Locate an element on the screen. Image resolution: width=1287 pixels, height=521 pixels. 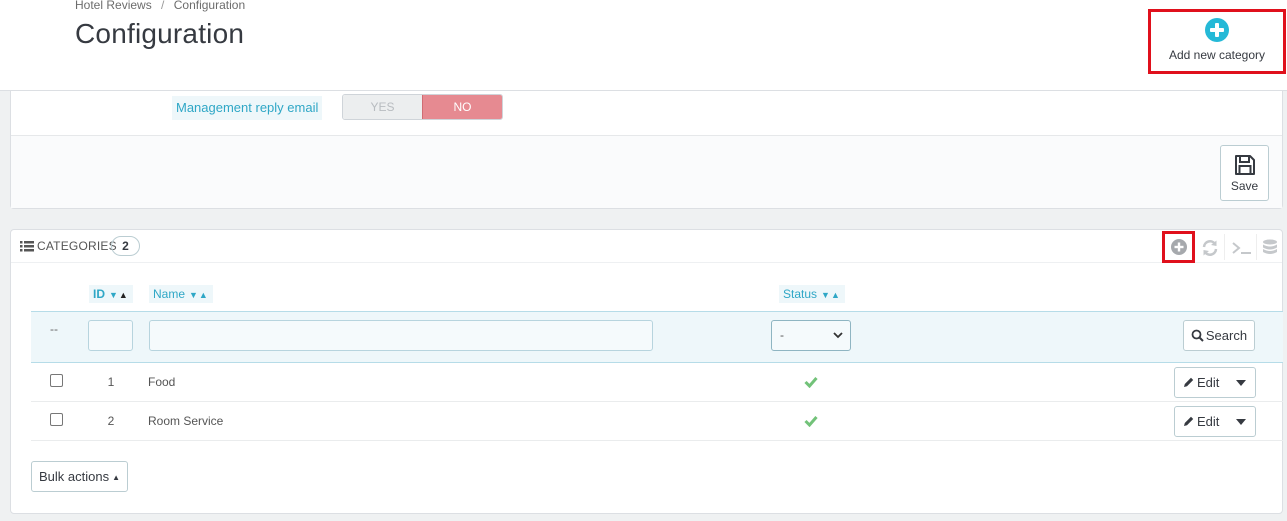
refresh-list-button is located at coordinates (1210, 248).